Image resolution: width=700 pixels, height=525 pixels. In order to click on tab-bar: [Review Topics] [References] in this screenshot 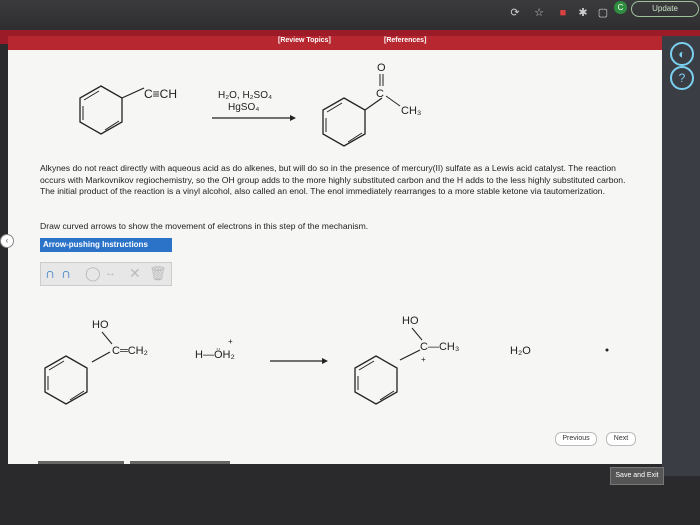, I will do `click(335, 43)`.